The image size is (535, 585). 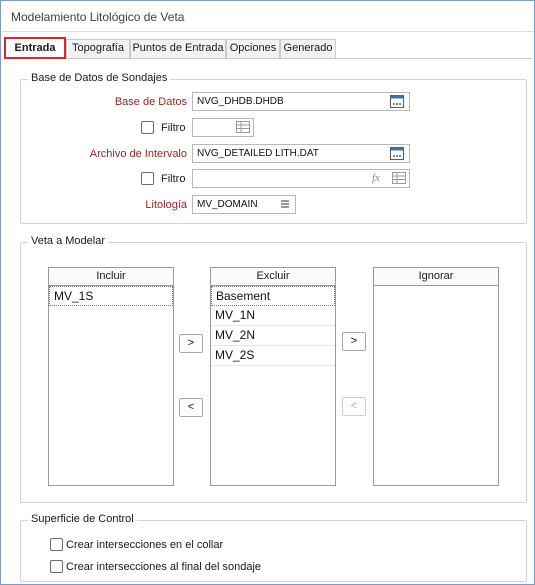 I want to click on exclude-list: Excluir Basement MV_1N MV_2N MV_2S, so click(x=273, y=376).